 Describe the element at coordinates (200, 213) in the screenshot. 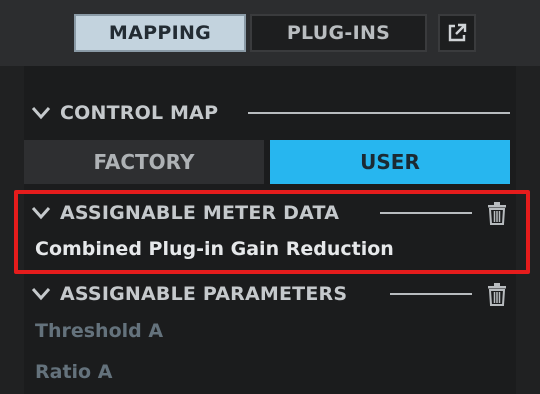

I see `assignable-meter-data-title: ASSIGNABLE METER DATA` at that location.